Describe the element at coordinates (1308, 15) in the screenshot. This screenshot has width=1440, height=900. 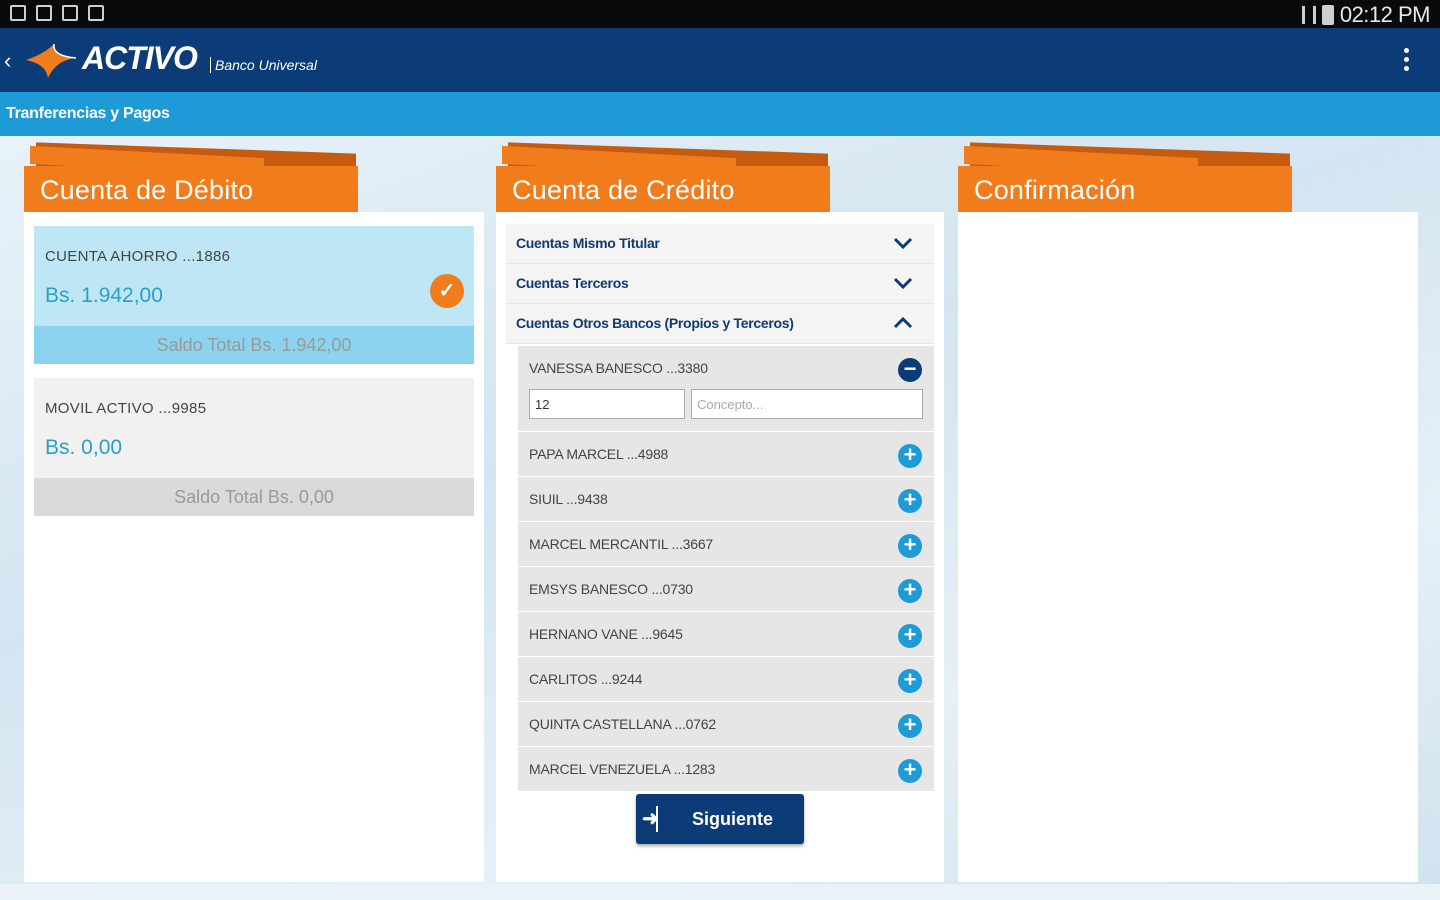
I see `signal-icon` at that location.